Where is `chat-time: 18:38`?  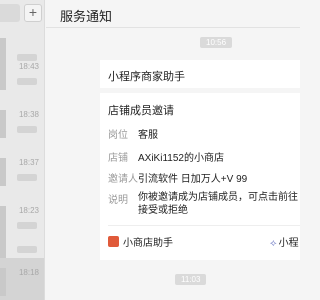
chat-time: 18:38 is located at coordinates (28, 114).